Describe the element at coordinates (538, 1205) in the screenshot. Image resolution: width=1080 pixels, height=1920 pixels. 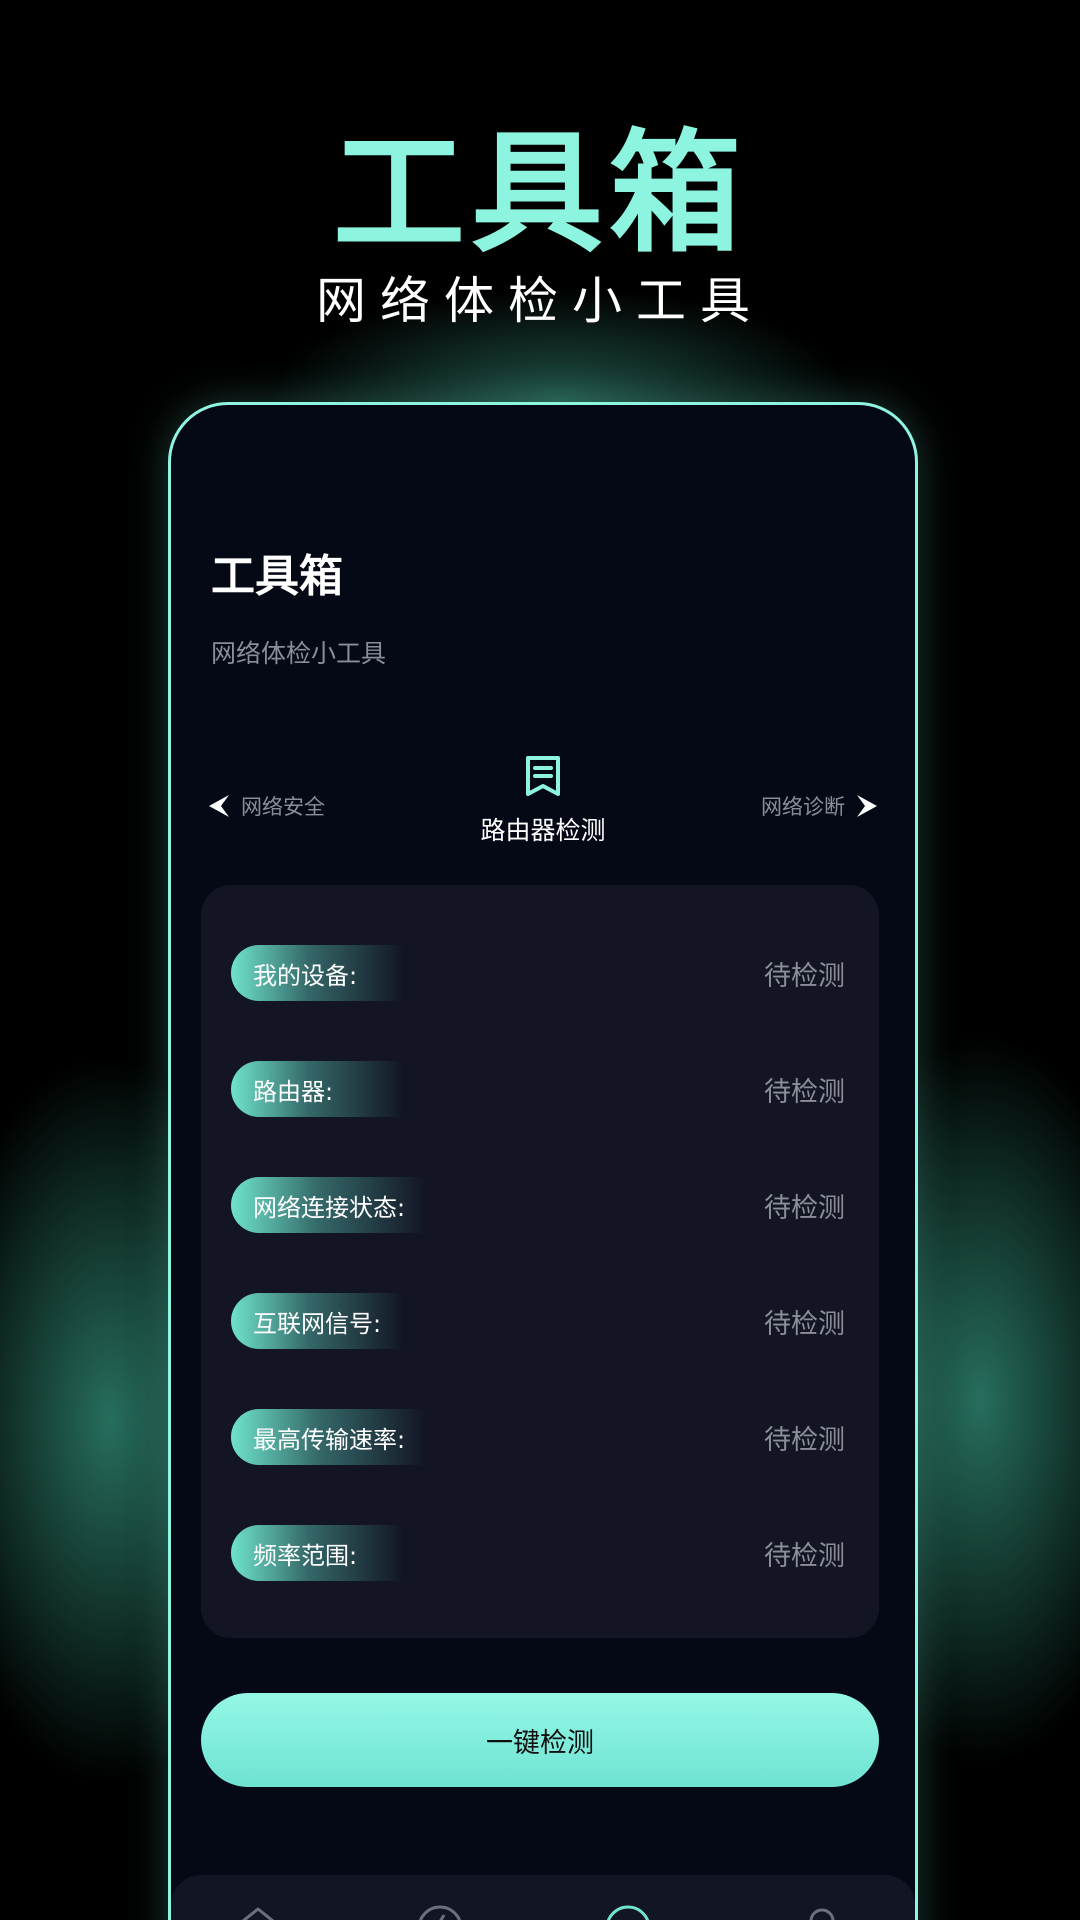
I see `check-row: 网络连接状态: 待检测` at that location.